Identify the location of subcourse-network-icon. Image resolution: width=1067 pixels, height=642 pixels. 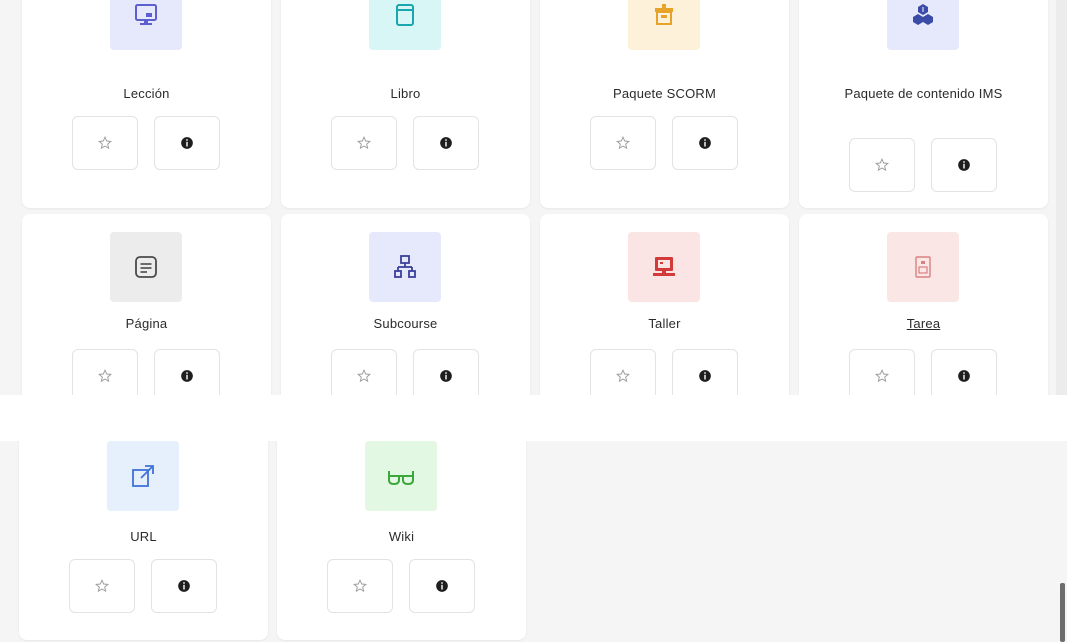
(405, 266).